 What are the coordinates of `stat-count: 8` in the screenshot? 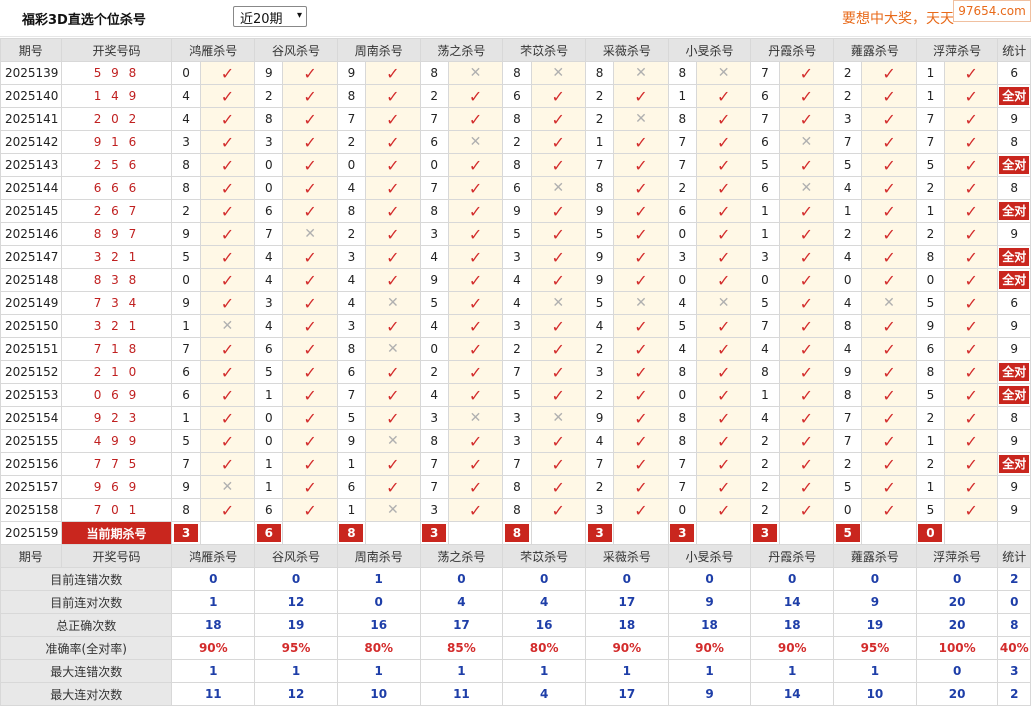 It's located at (1014, 188).